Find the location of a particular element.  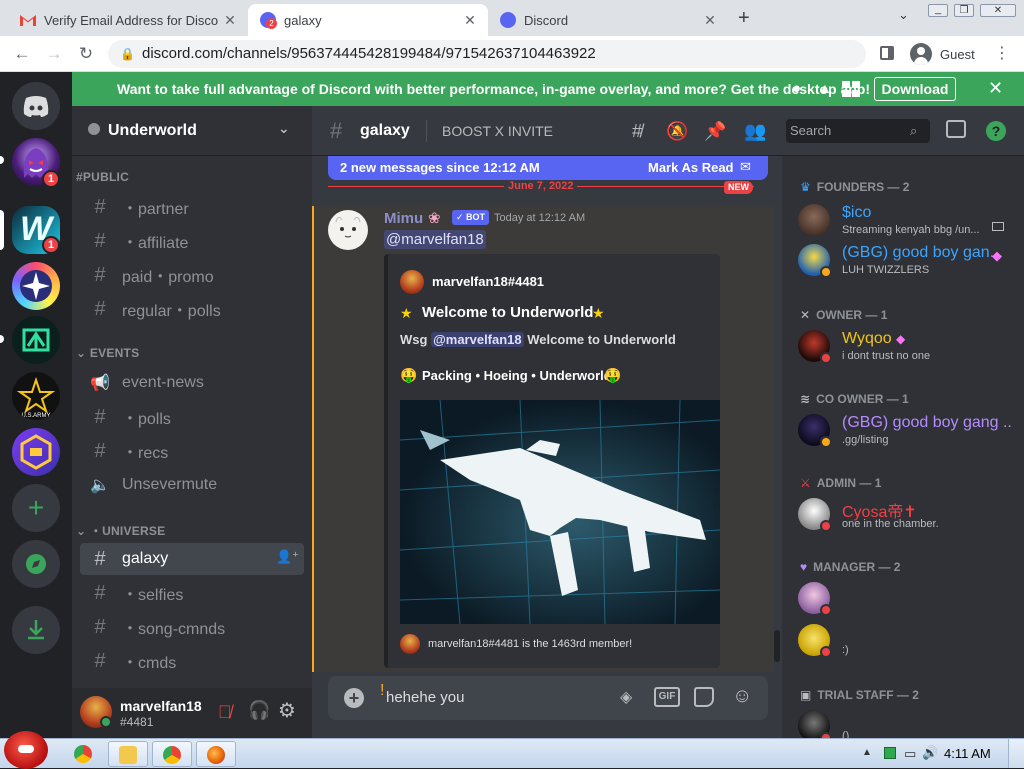

emoji-icon: 🤑 is located at coordinates (409, 375).